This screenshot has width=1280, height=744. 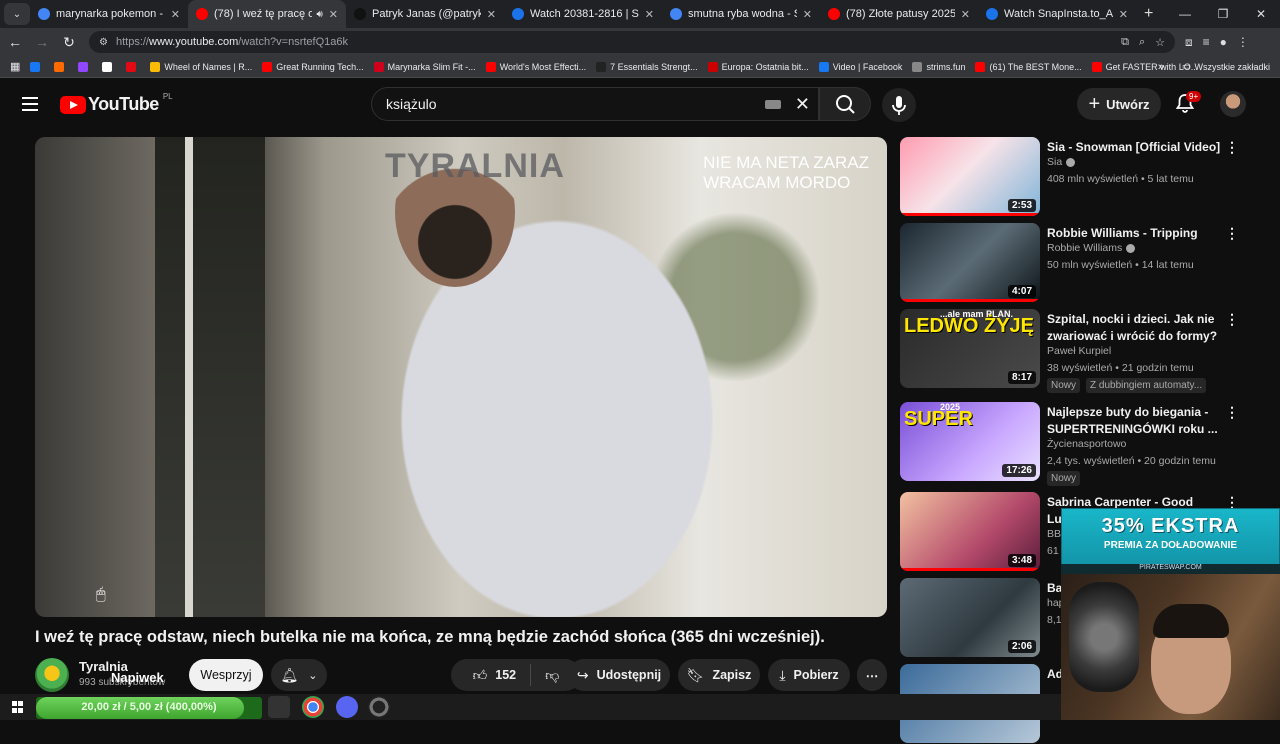 What do you see at coordinates (103, 42) in the screenshot?
I see `site-info-icon: ⚙` at bounding box center [103, 42].